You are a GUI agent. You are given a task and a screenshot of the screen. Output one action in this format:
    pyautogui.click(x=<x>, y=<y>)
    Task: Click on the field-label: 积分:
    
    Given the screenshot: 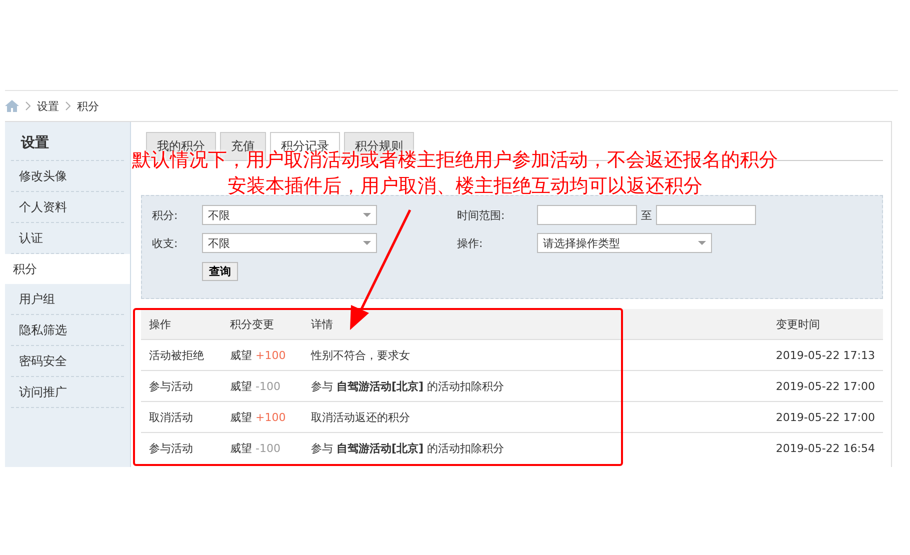 What is the action you would take?
    pyautogui.click(x=165, y=215)
    